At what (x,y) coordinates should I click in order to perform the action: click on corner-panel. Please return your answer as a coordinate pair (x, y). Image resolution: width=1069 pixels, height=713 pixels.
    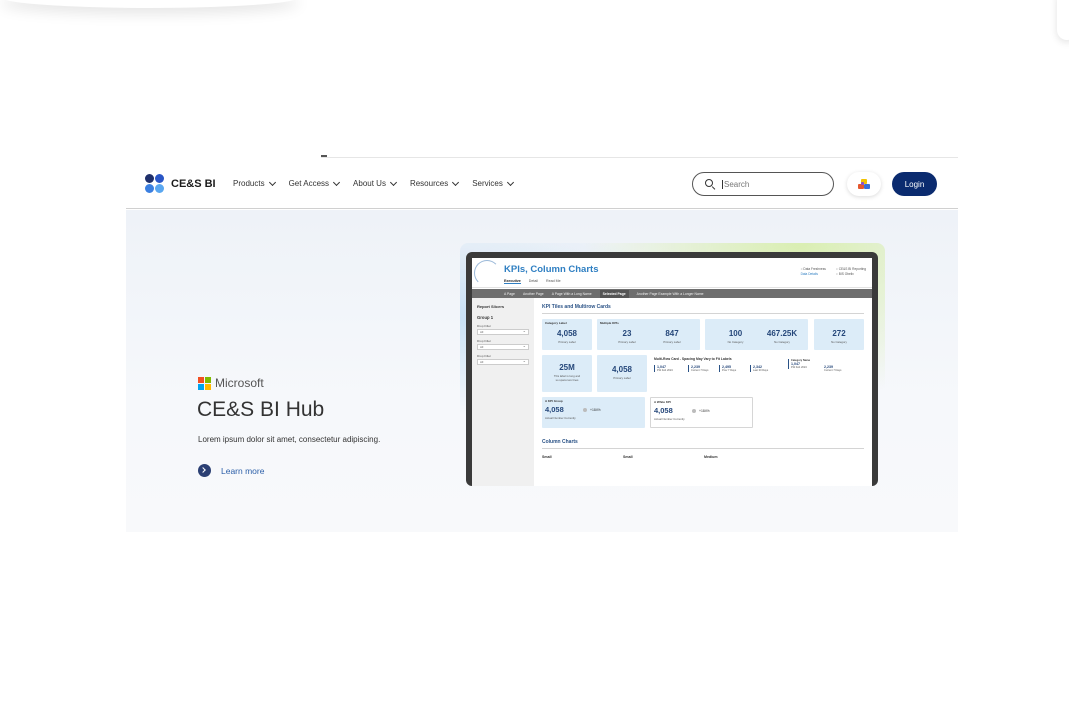
    Looking at the image, I should click on (1063, 20).